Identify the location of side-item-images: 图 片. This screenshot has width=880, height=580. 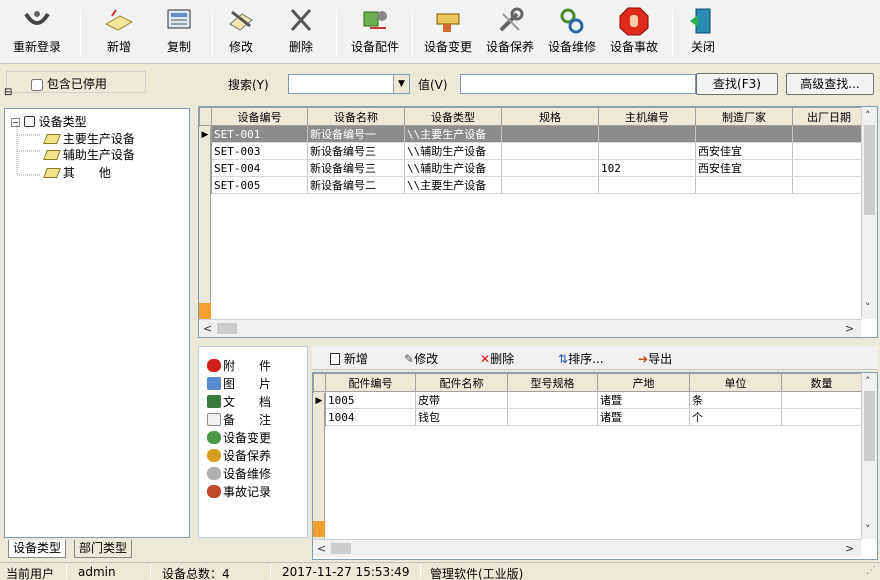
(239, 383).